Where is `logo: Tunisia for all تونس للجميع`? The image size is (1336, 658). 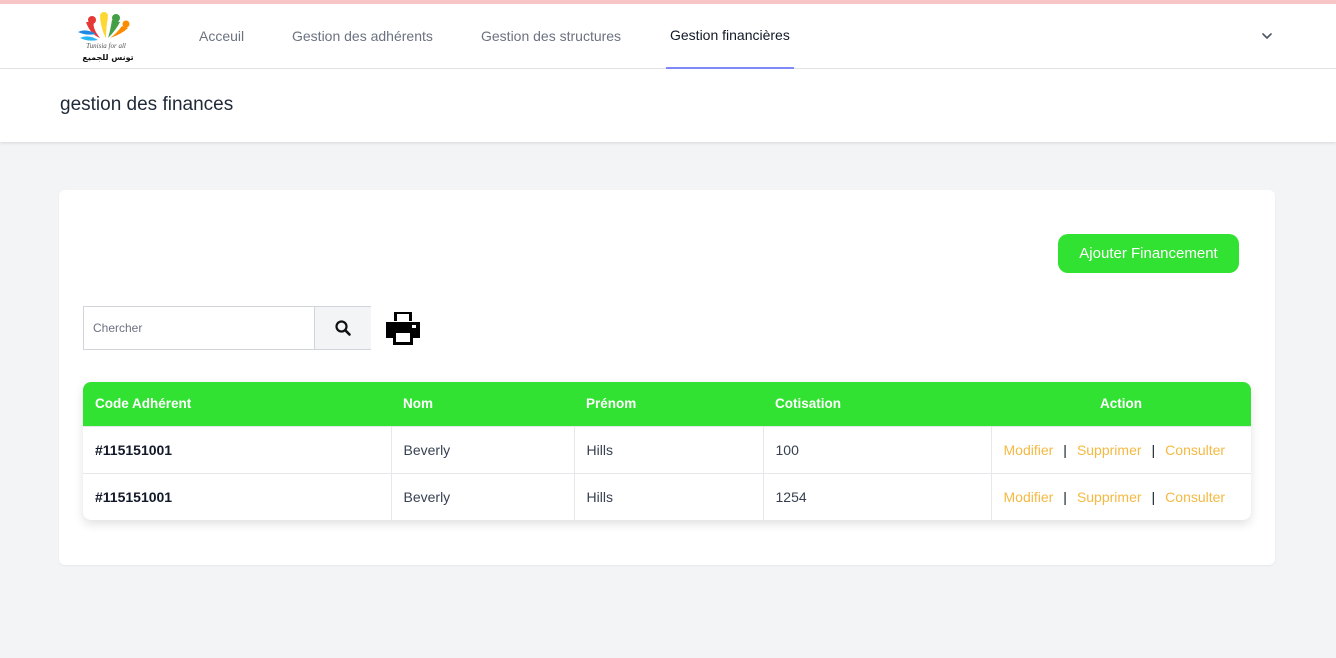
logo: Tunisia for all تونس للجميع is located at coordinates (106, 37).